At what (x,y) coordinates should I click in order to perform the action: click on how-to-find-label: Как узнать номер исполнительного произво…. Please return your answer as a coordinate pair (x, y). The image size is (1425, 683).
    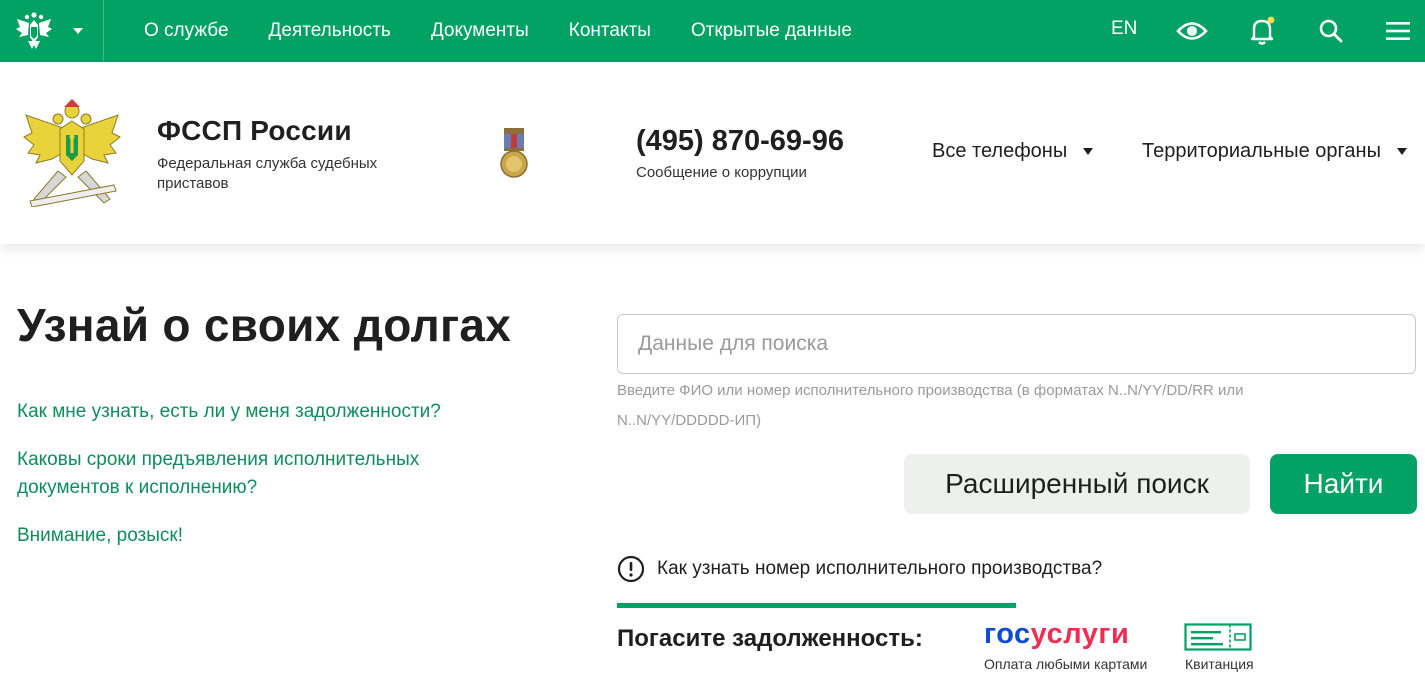
    Looking at the image, I should click on (880, 568).